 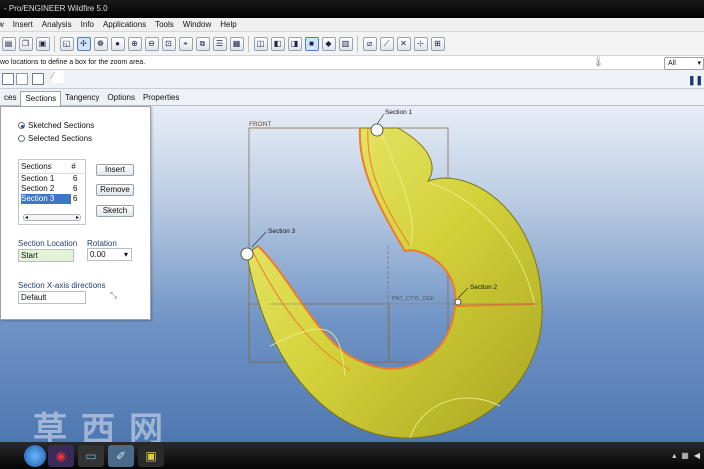 I want to click on saved-views-icon: ⧉, so click(x=202, y=43).